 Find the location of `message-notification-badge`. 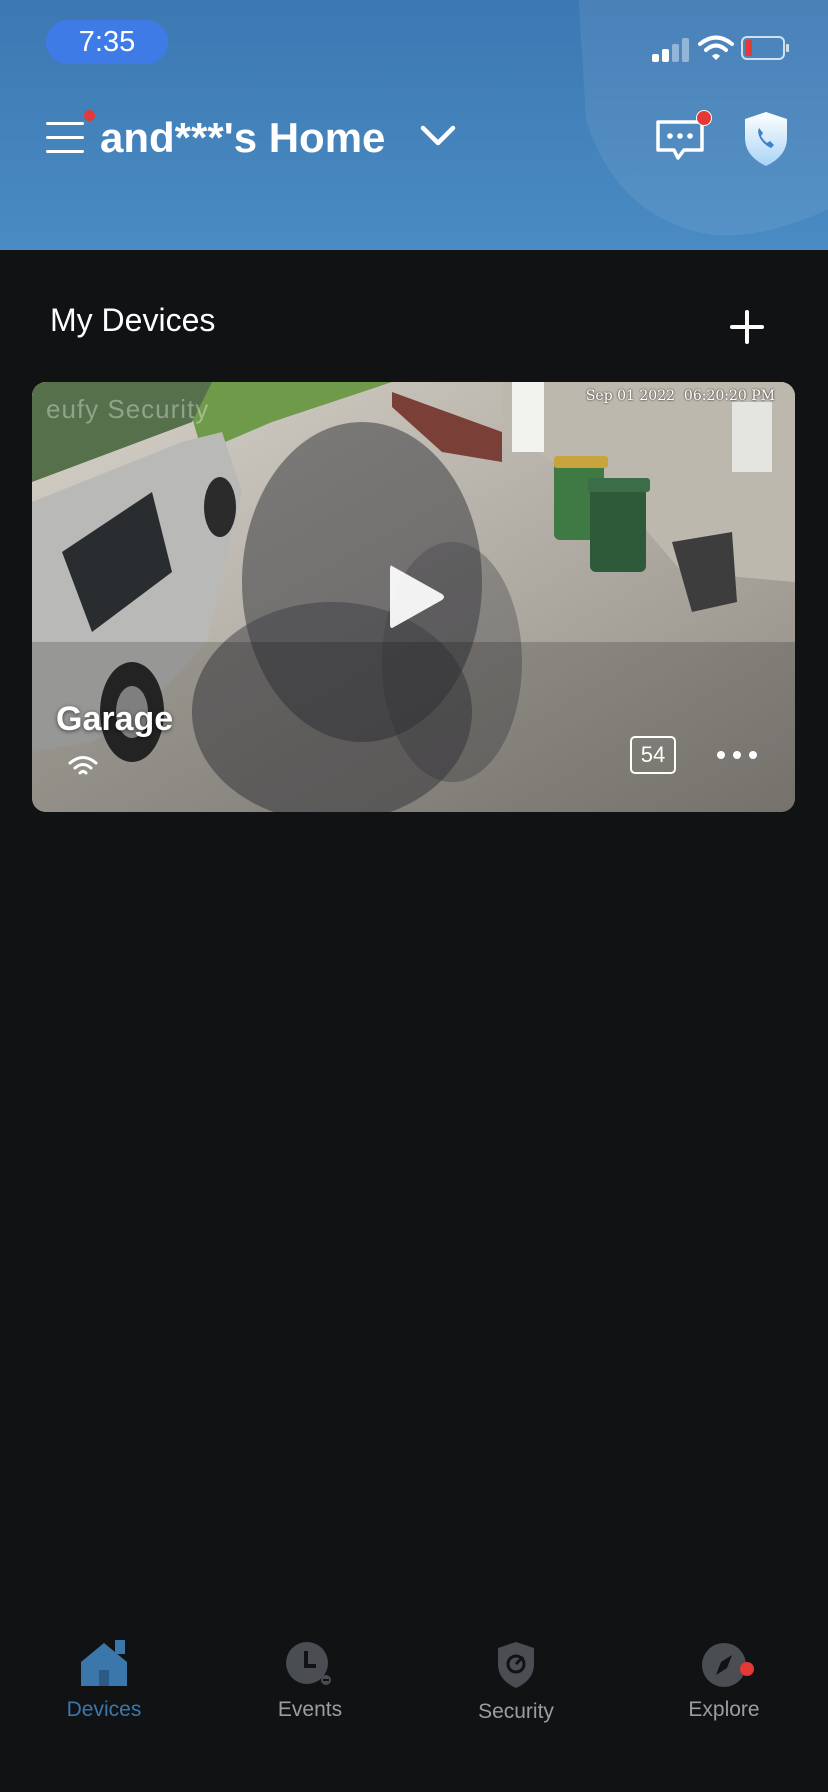

message-notification-badge is located at coordinates (704, 118).